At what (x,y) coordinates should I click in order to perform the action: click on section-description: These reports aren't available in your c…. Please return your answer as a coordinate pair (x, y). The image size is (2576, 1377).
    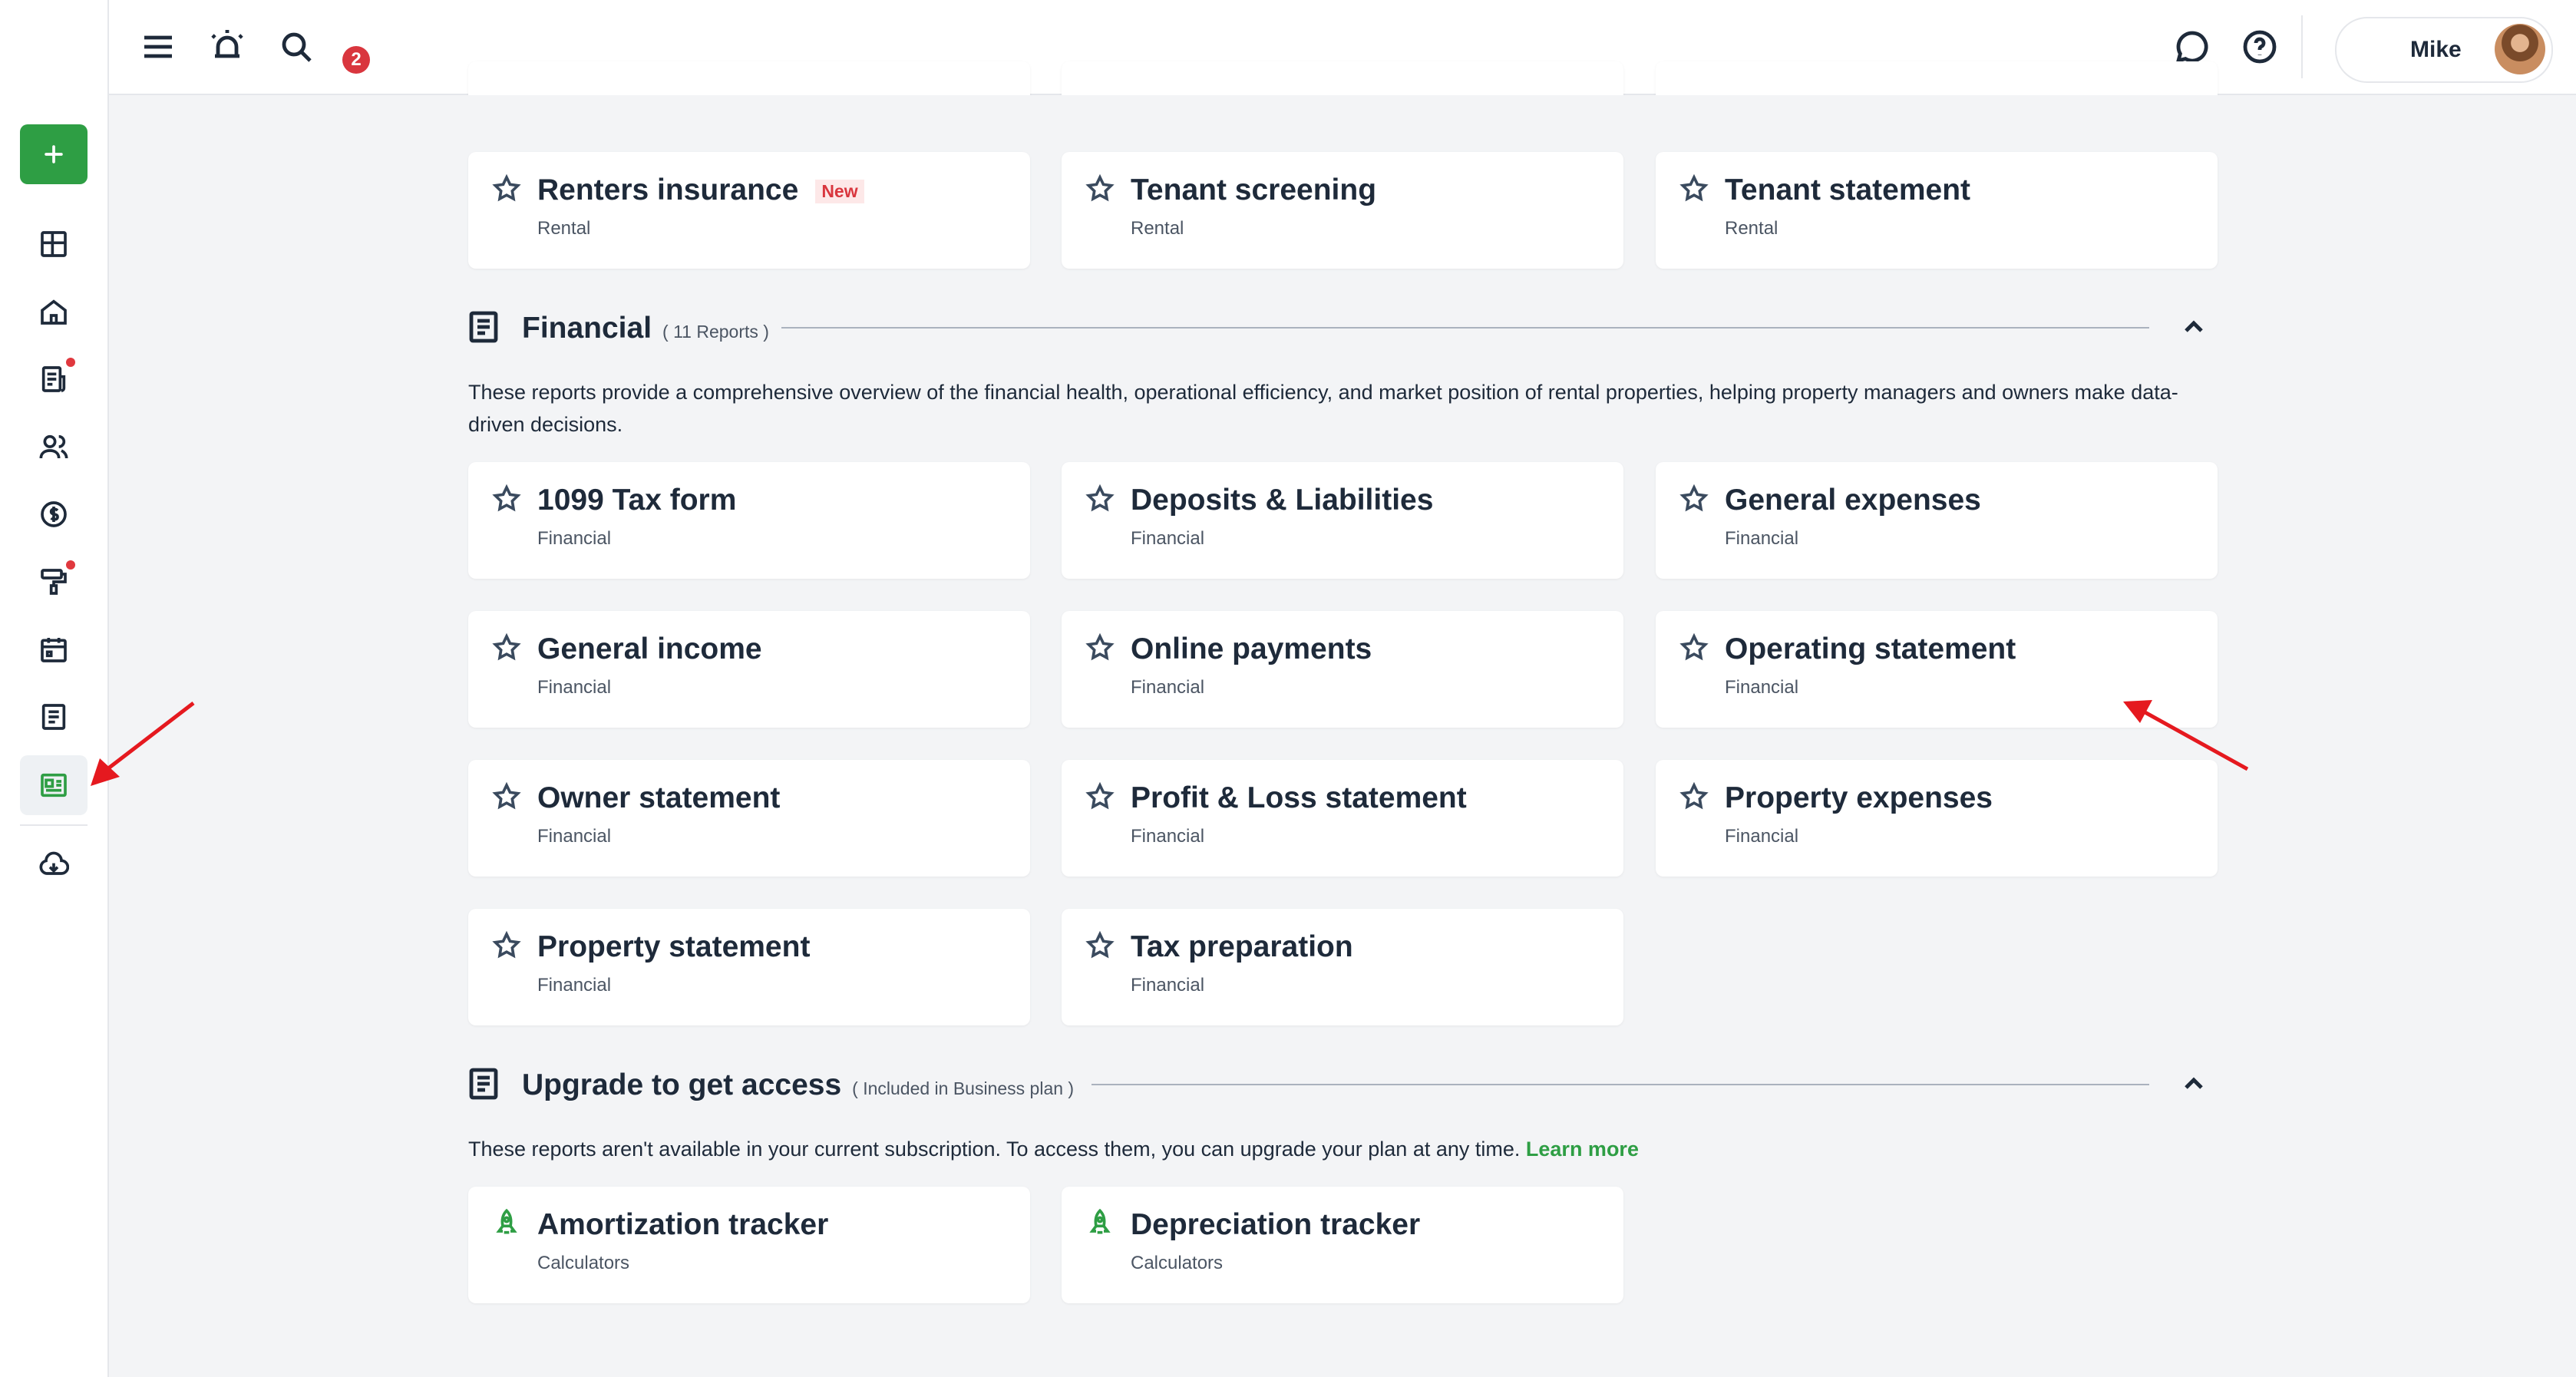
    Looking at the image, I should click on (1351, 1149).